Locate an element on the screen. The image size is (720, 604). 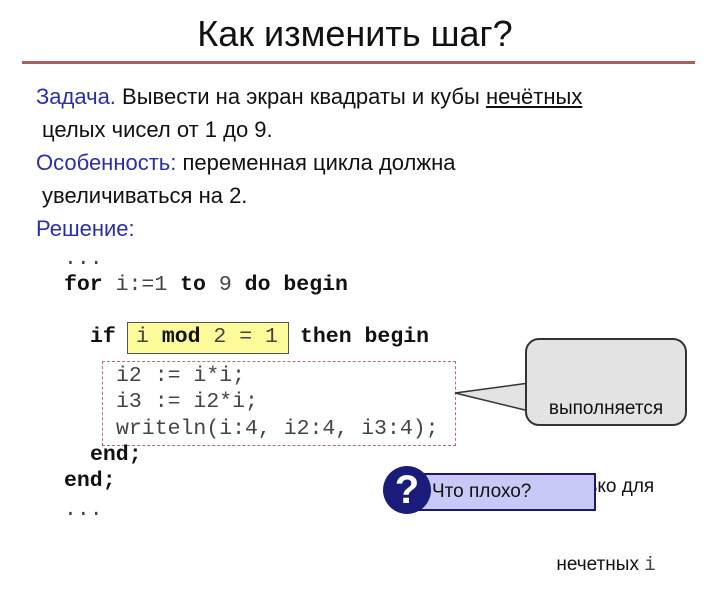
callout-line-1: выполняется is located at coordinates (606, 408).